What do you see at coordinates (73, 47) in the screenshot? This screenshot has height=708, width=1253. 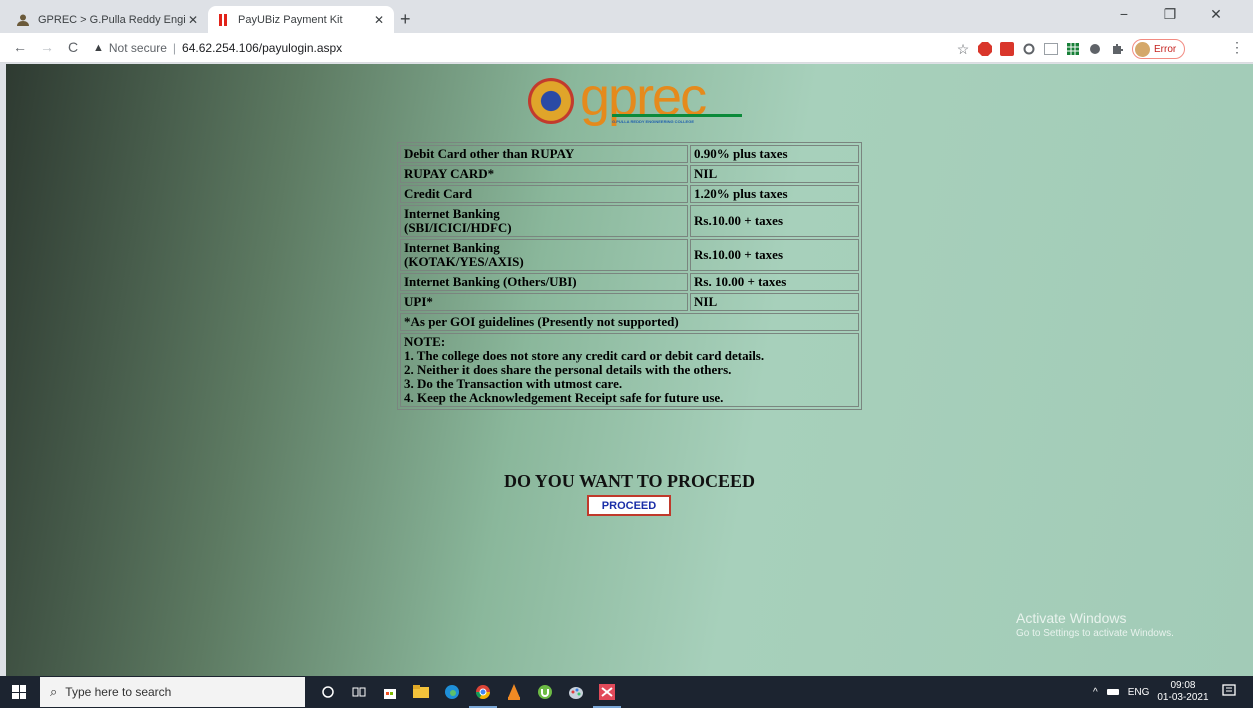 I see `reload-button: C` at bounding box center [73, 47].